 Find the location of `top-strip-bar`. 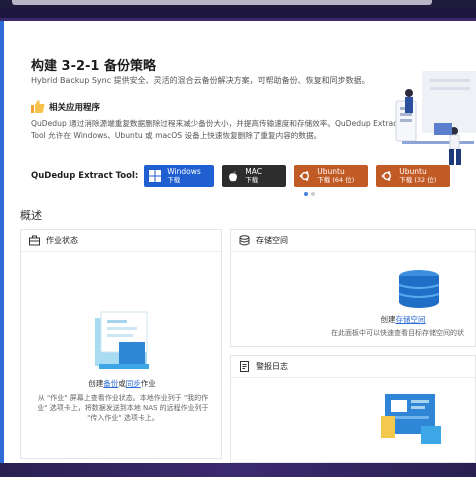

top-strip-bar is located at coordinates (222, 2).